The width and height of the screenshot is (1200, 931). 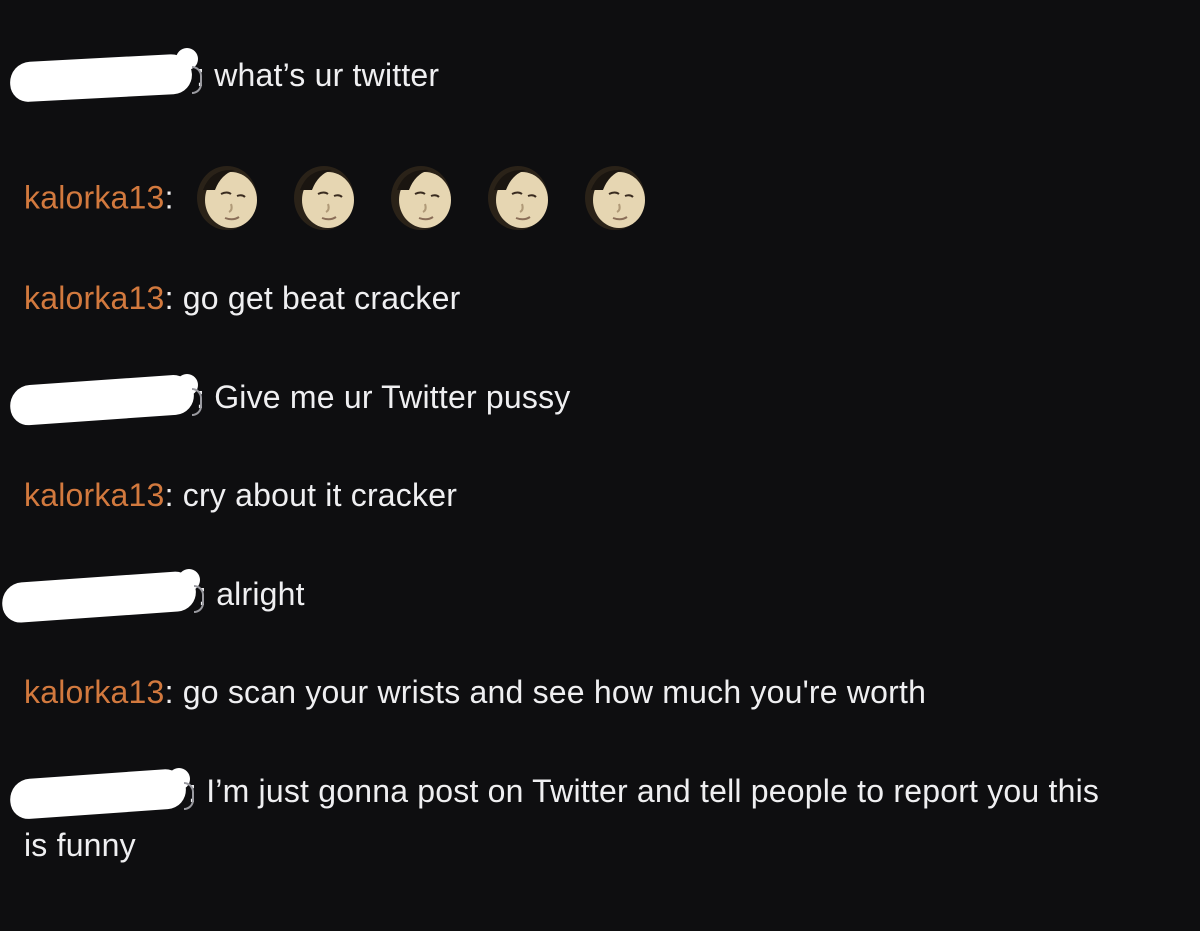 I want to click on chat-message: kalorka13:, so click(x=577, y=200).